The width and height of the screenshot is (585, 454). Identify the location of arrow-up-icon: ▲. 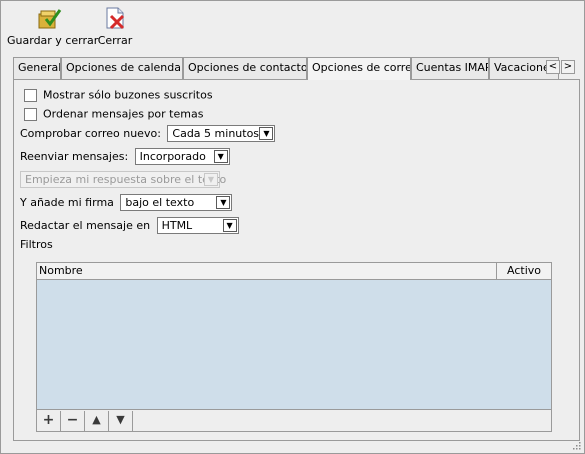
(96, 419).